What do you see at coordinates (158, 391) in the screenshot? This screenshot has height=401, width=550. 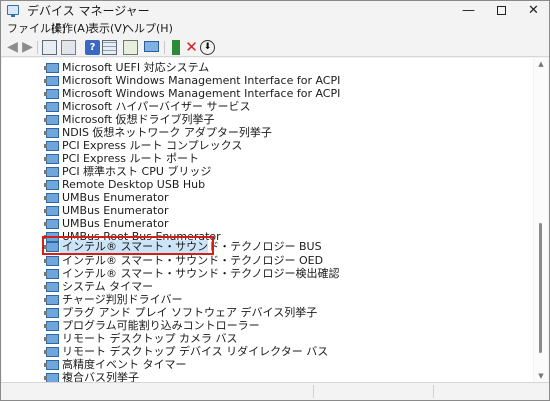 I see `status-pane-main` at bounding box center [158, 391].